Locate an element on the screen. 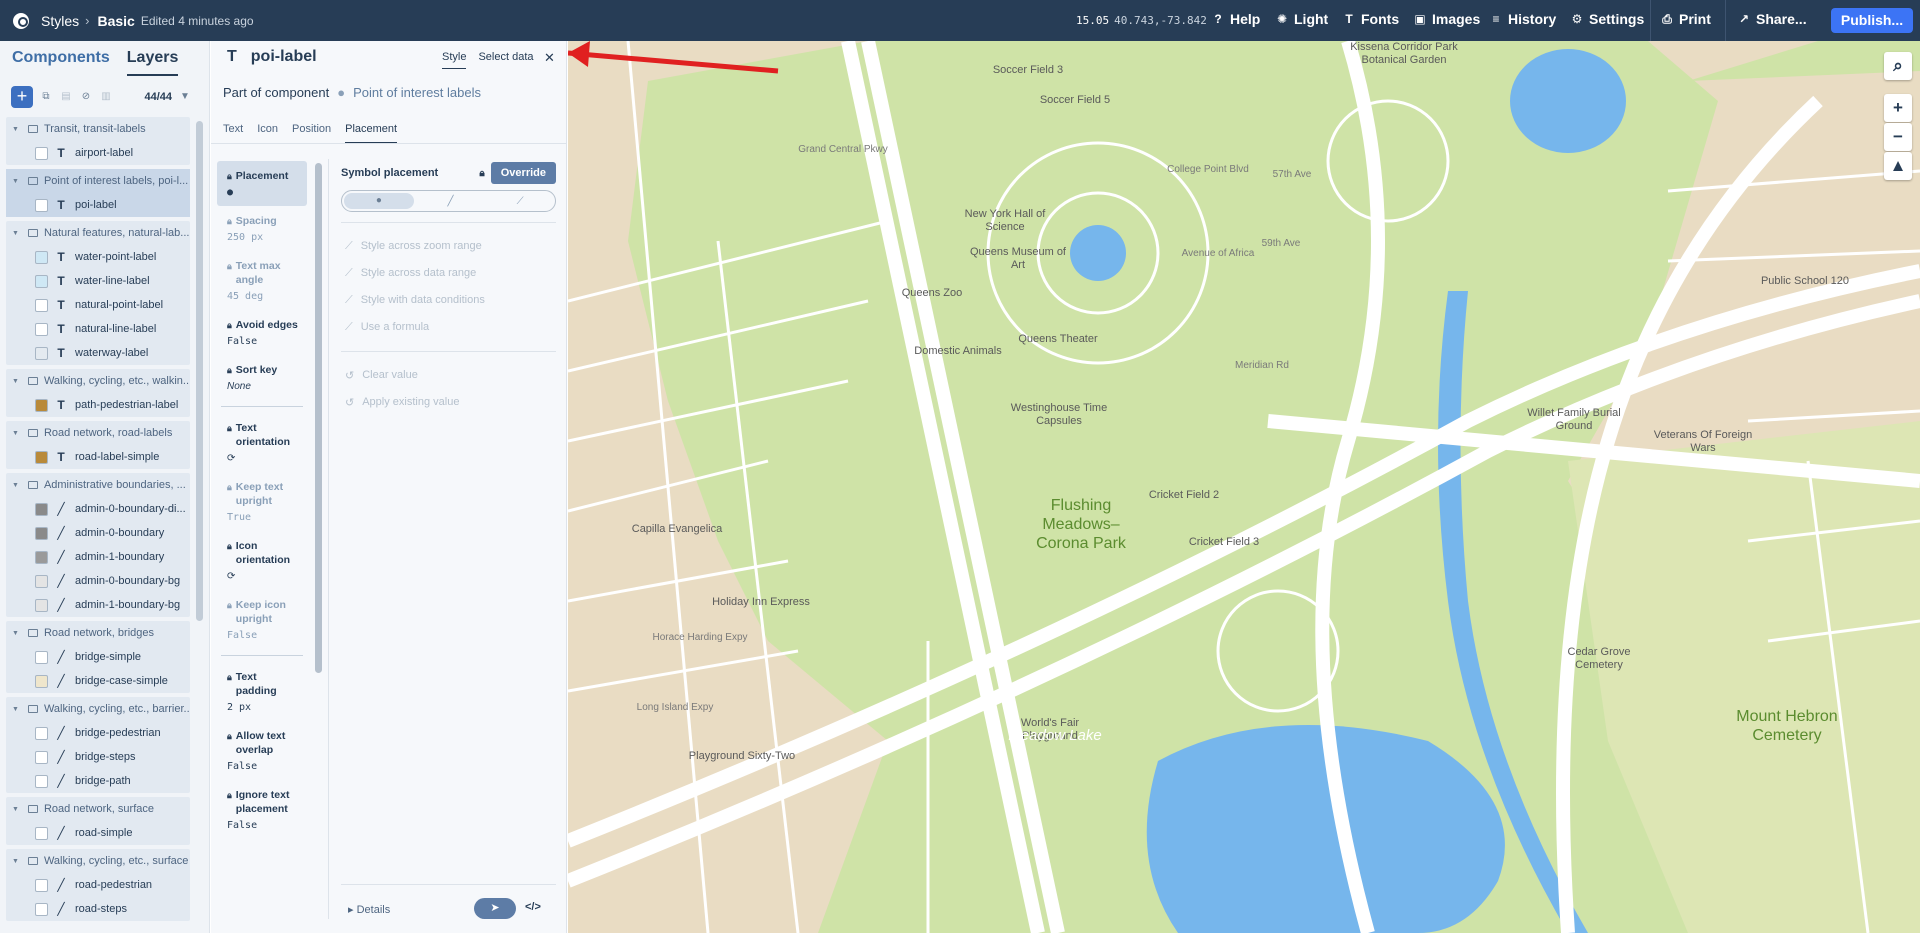  fonts-button: T Fonts is located at coordinates (1370, 19).